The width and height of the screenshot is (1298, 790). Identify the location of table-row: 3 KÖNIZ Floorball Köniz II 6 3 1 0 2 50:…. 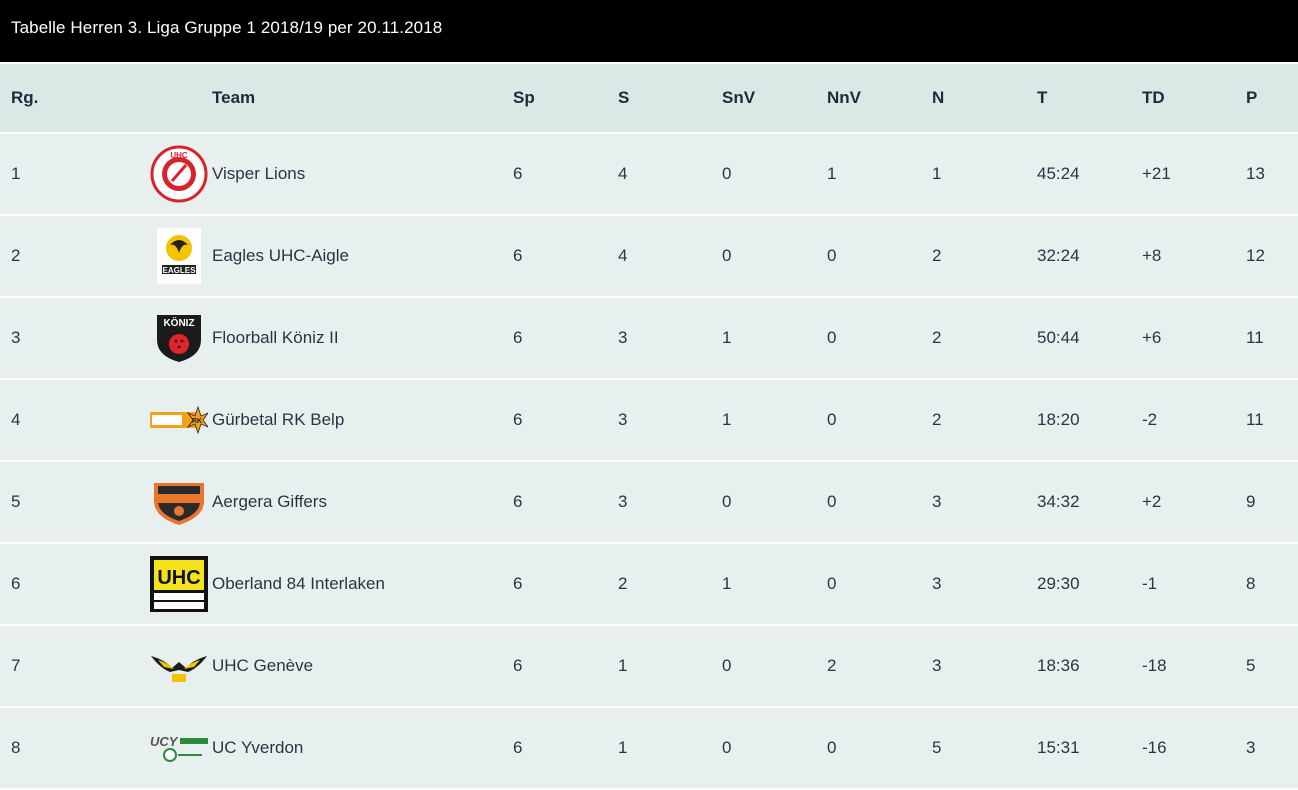
(649, 339).